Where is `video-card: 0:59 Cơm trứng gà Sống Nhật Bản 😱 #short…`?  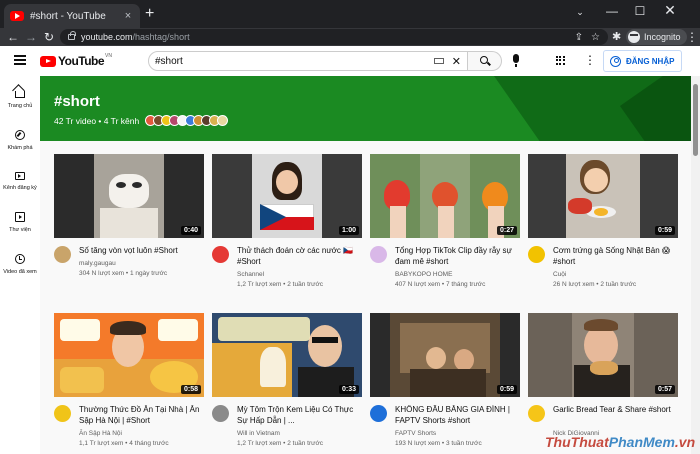
video-card: 0:59 Cơm trứng gà Sống Nhật Bản 😱 #short… is located at coordinates (603, 225).